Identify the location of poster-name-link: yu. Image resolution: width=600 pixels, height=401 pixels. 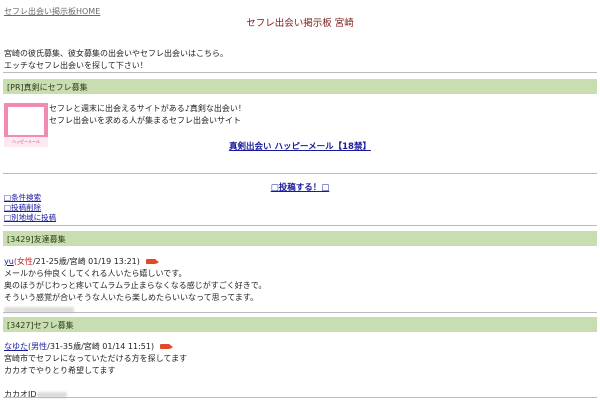
(9, 261).